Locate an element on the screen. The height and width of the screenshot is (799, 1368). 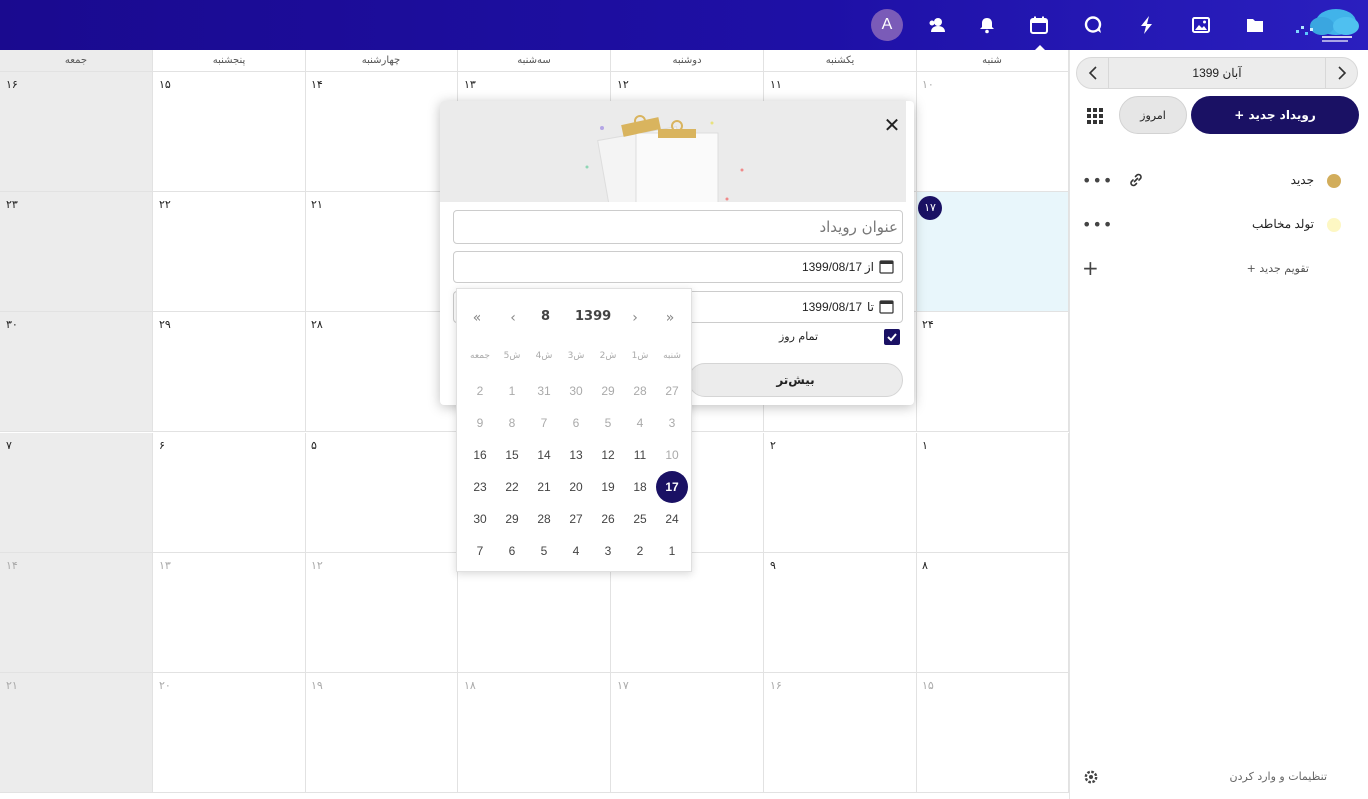
day-number: ۸ is located at coordinates (925, 565).